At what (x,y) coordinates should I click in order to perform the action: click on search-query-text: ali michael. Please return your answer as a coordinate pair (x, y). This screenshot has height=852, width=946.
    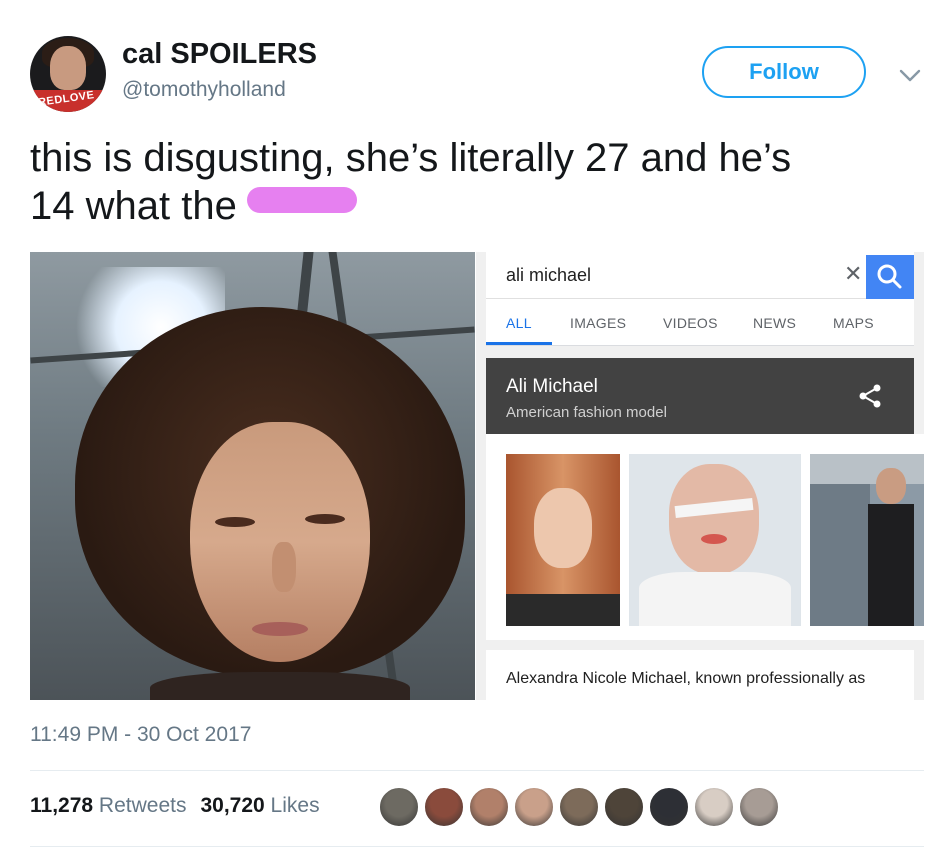
    Looking at the image, I should click on (549, 275).